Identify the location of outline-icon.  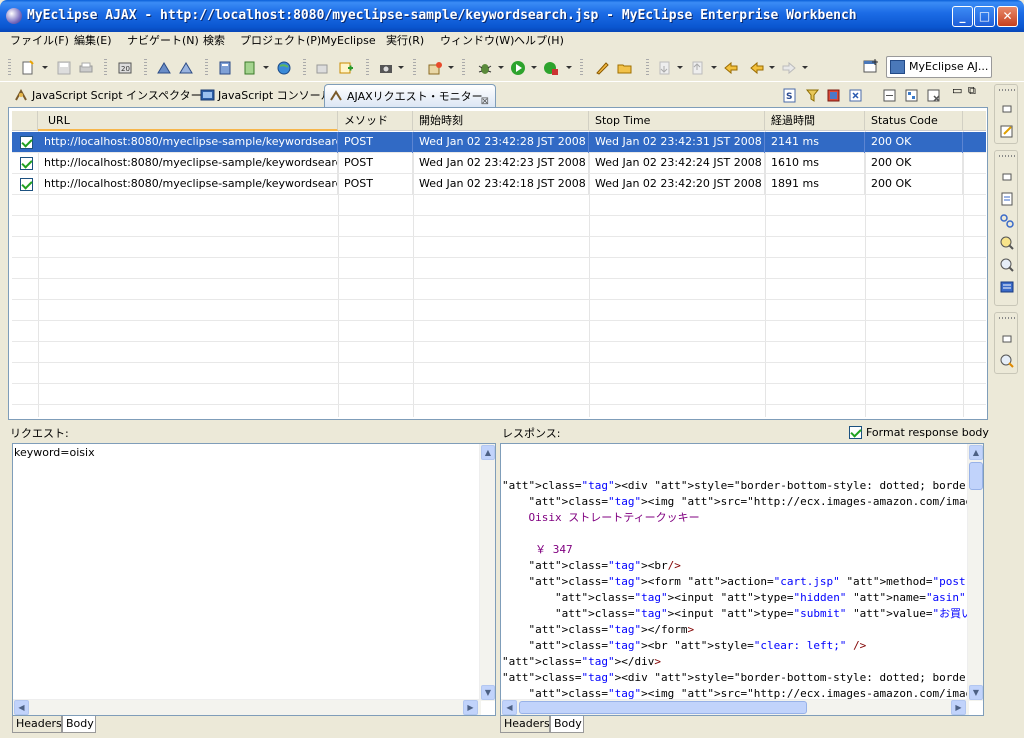
(1007, 131).